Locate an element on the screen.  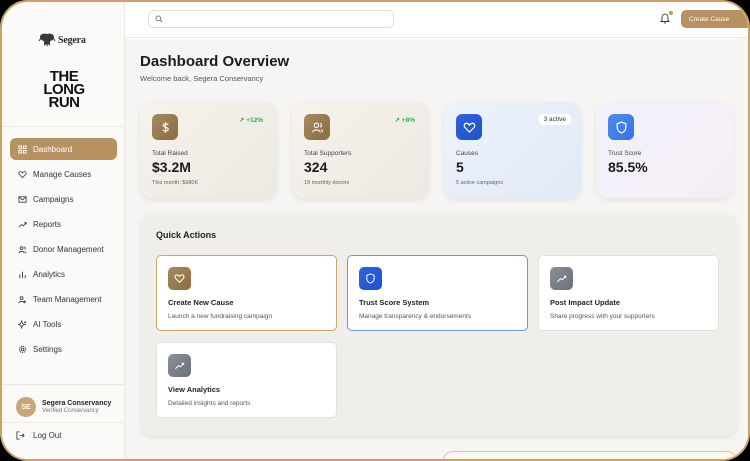
stat-note: This month: $680K is located at coordinates (175, 183).